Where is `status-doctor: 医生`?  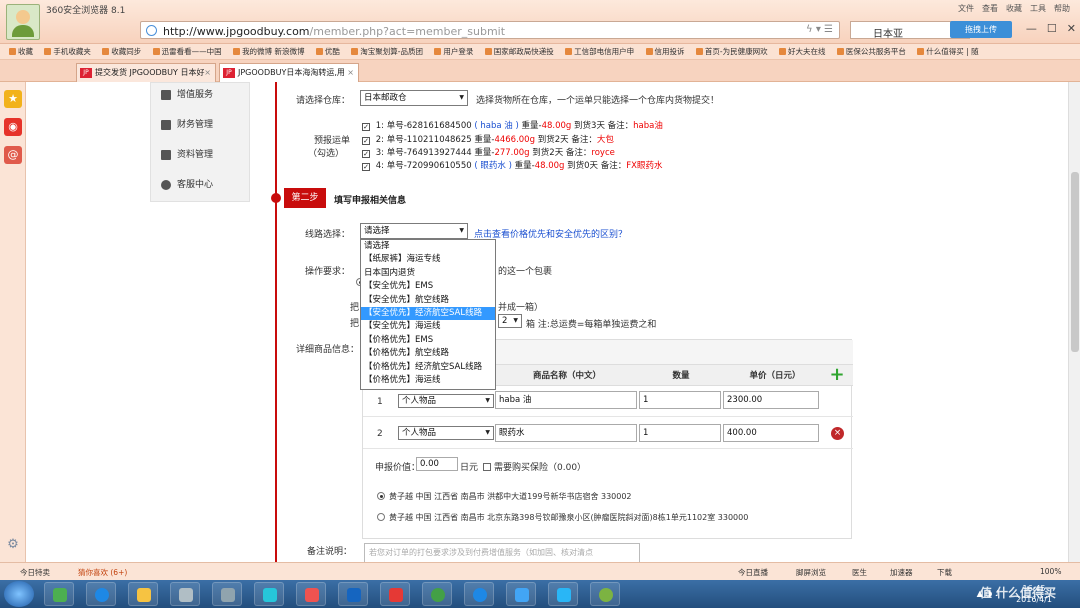
status-doctor: 医生 is located at coordinates (859, 572).